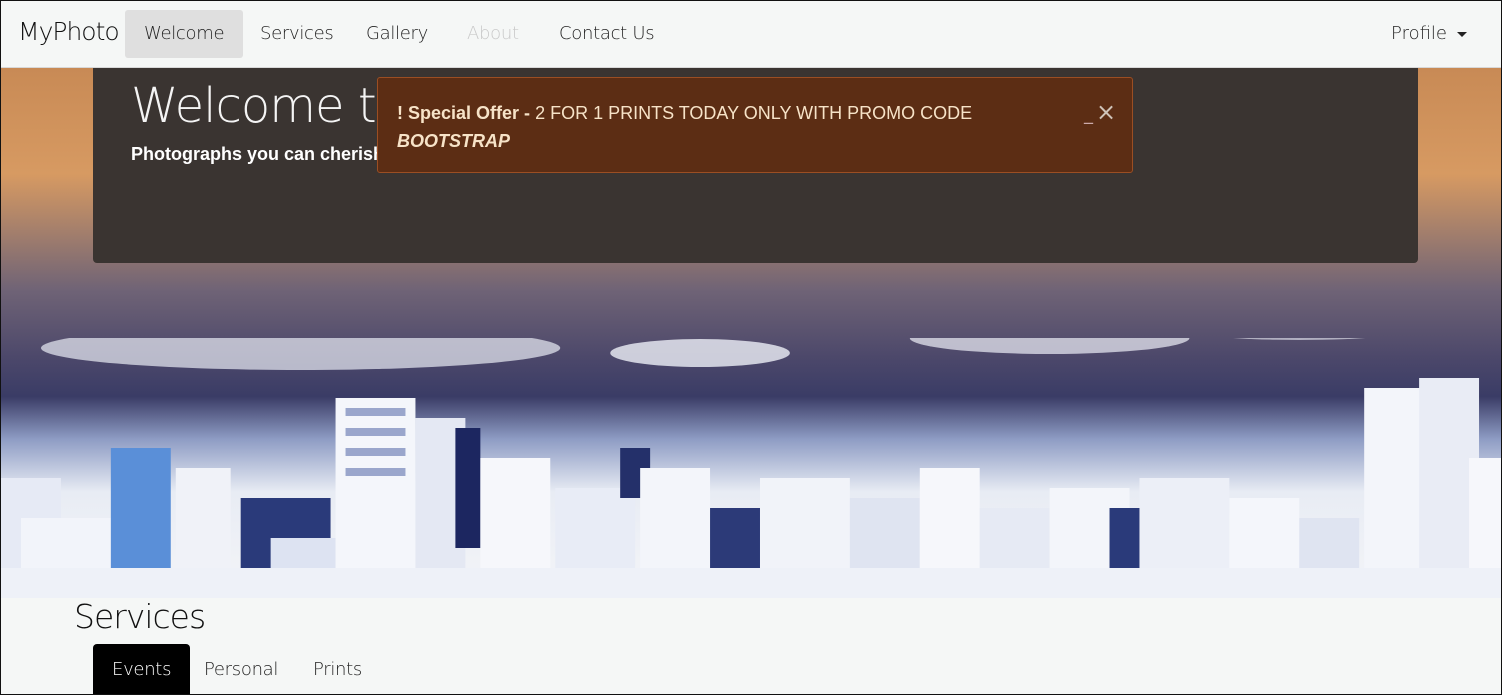 The image size is (1502, 695). I want to click on nav-about: About, so click(493, 33).